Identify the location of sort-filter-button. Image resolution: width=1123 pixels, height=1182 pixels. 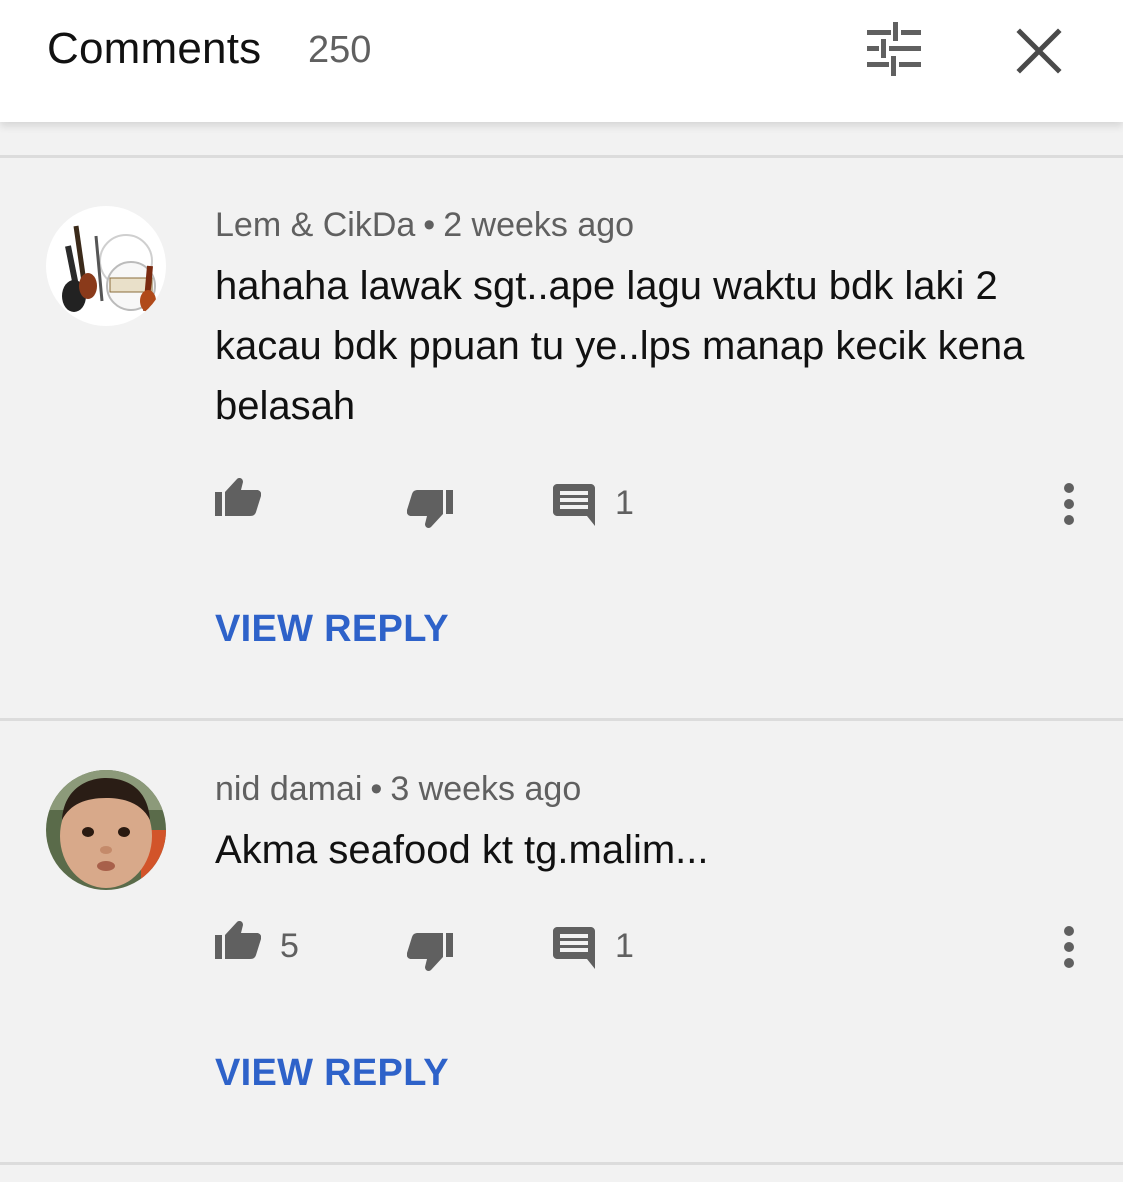
(894, 50).